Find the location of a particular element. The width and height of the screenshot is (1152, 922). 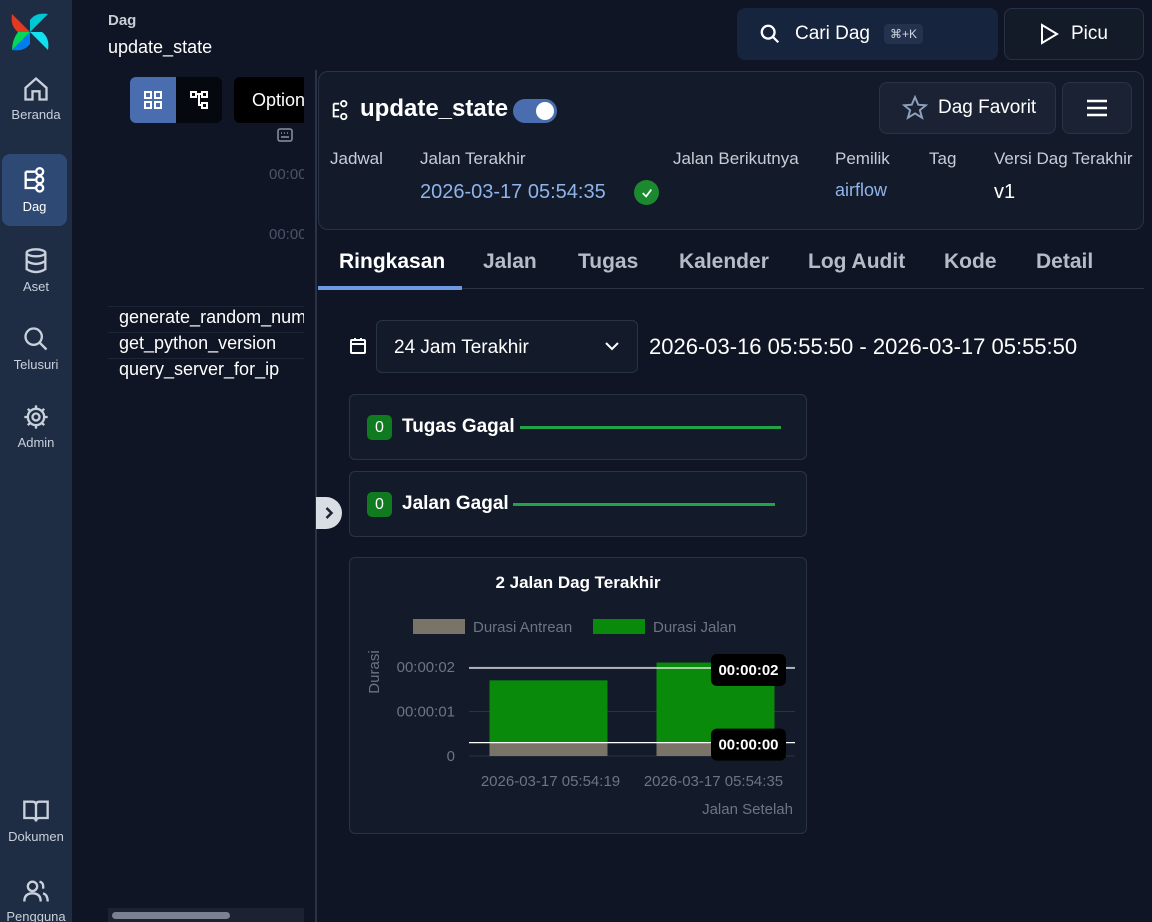

dag-icon is located at coordinates (340, 110).